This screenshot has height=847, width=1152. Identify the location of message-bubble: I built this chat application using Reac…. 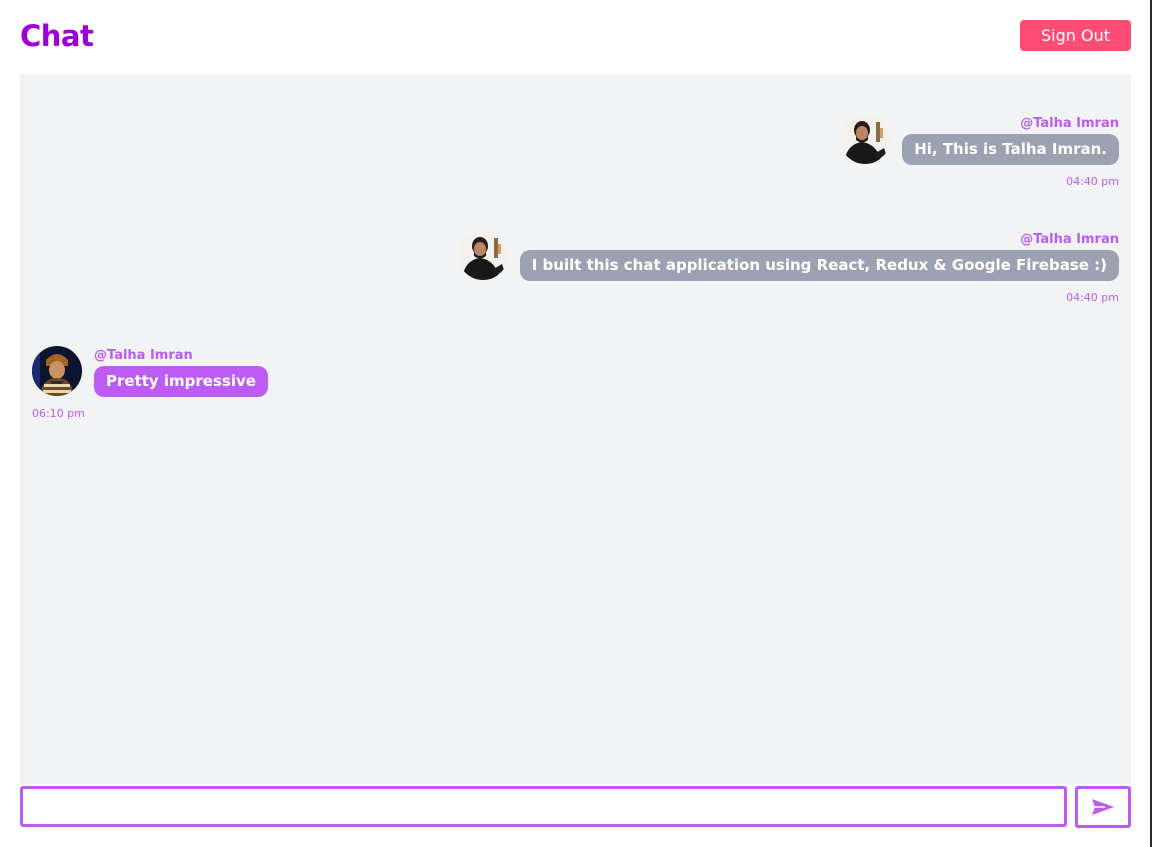
(819, 265).